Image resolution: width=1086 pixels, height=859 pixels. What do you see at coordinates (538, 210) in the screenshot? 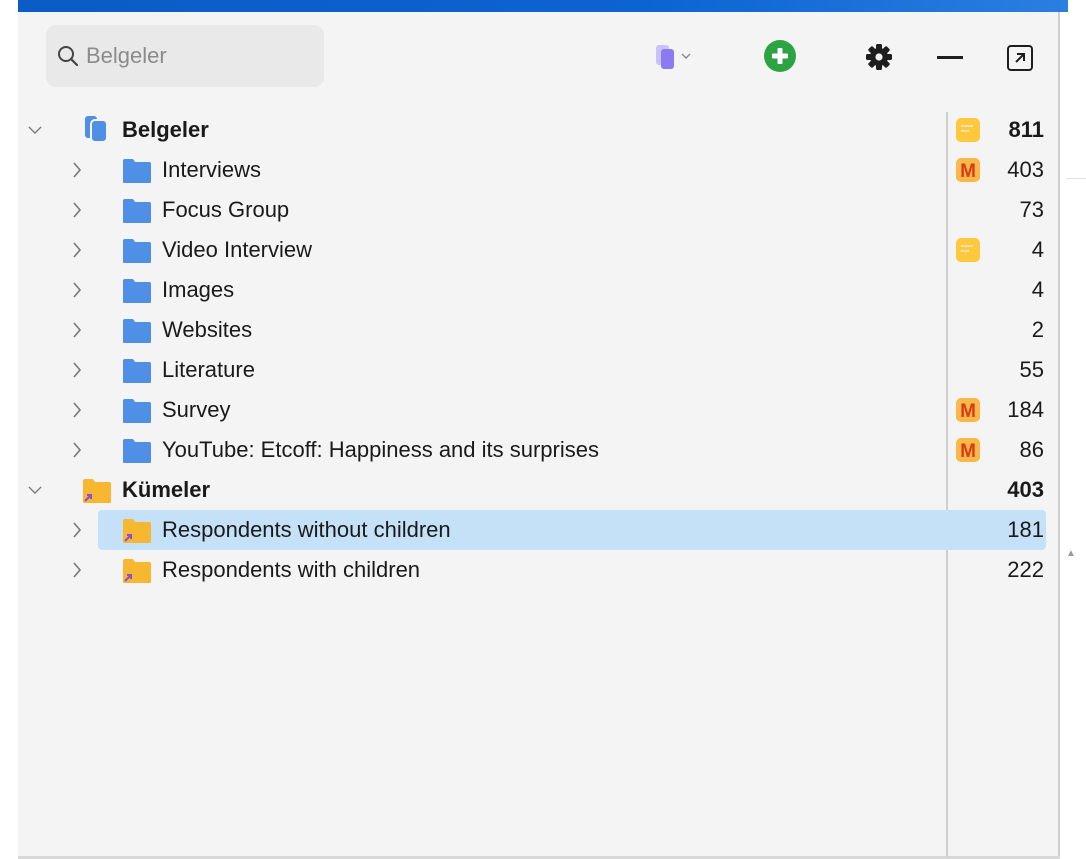
I see `tree-item-document-group: Focus Group 73` at bounding box center [538, 210].